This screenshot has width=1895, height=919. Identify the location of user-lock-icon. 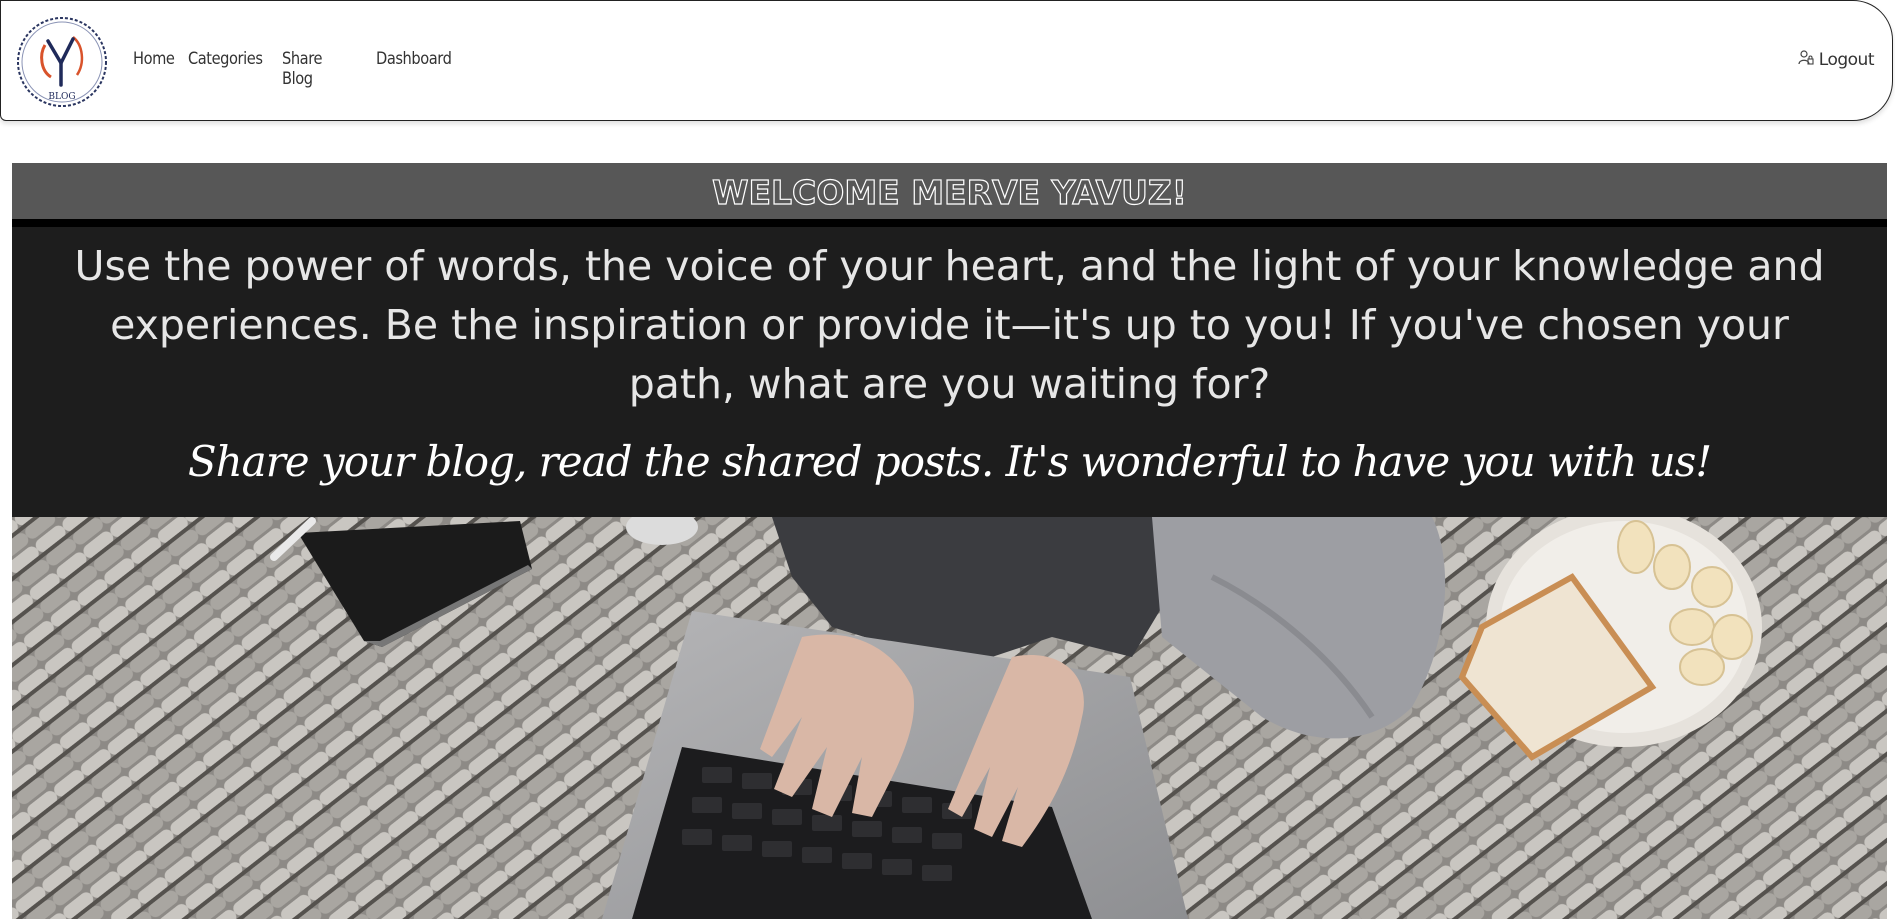
(1806, 59).